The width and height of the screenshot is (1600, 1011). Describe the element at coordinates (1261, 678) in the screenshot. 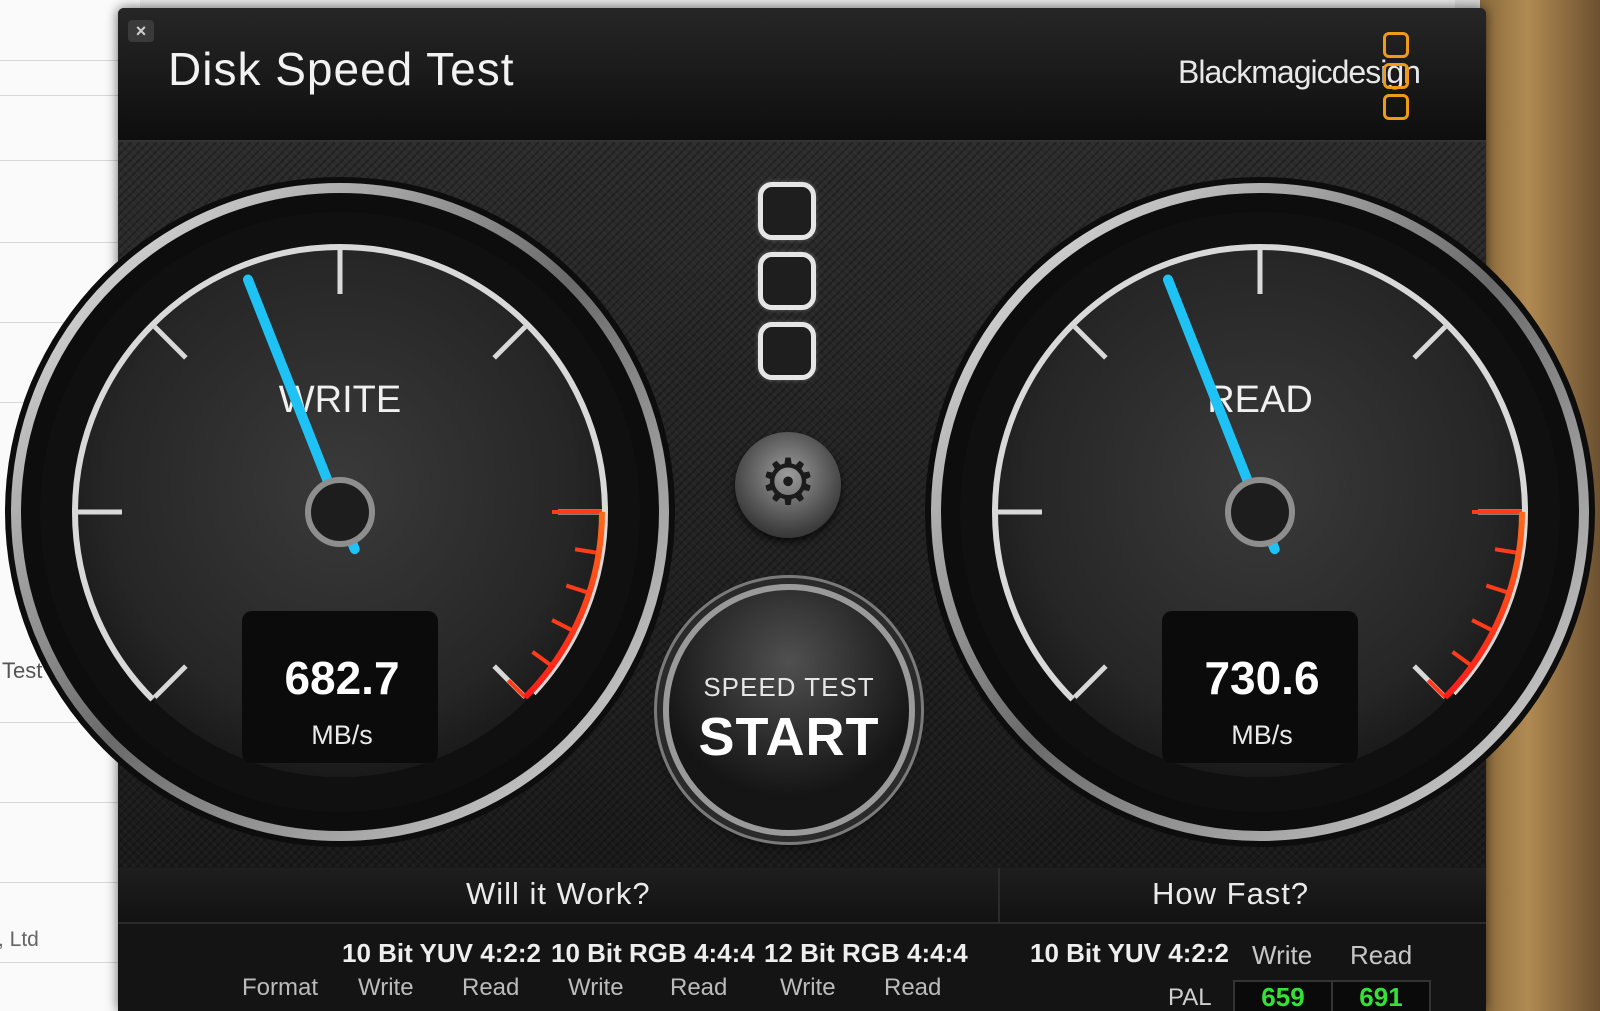

I see `read-speed-value: 730.6` at that location.